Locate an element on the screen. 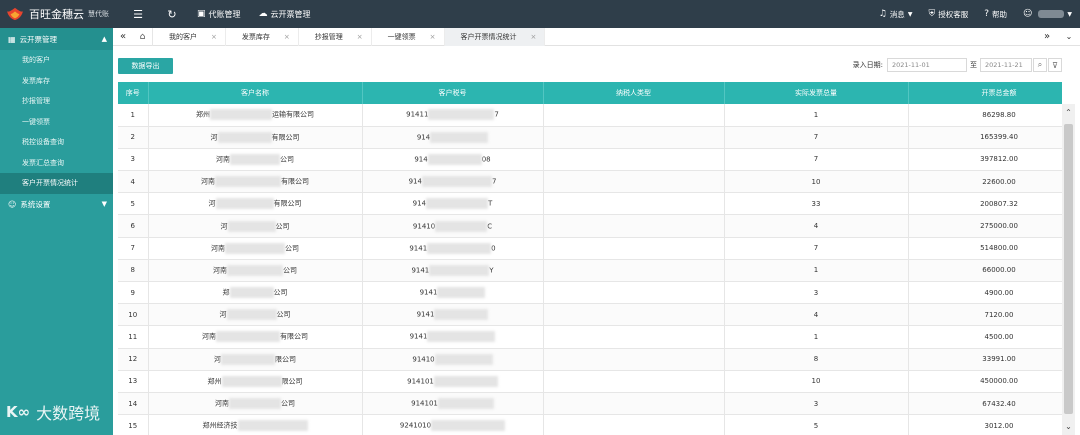 This screenshot has width=1080, height=435. cell-client-name: 河 限公司 is located at coordinates (255, 359).